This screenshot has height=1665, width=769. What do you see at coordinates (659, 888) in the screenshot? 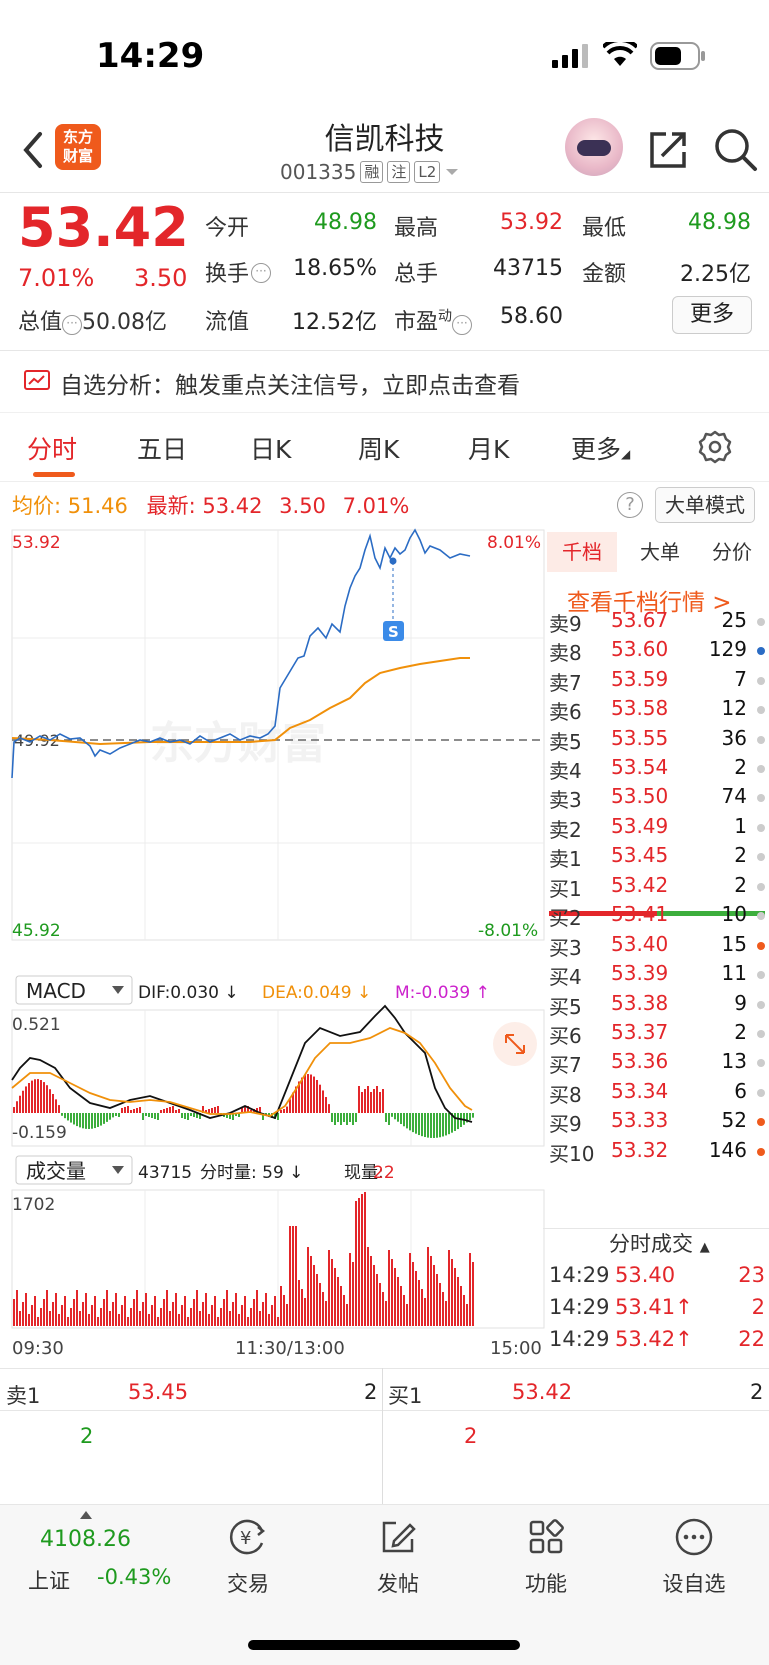
I see `bid-row: 买1 53.42 2` at bounding box center [659, 888].